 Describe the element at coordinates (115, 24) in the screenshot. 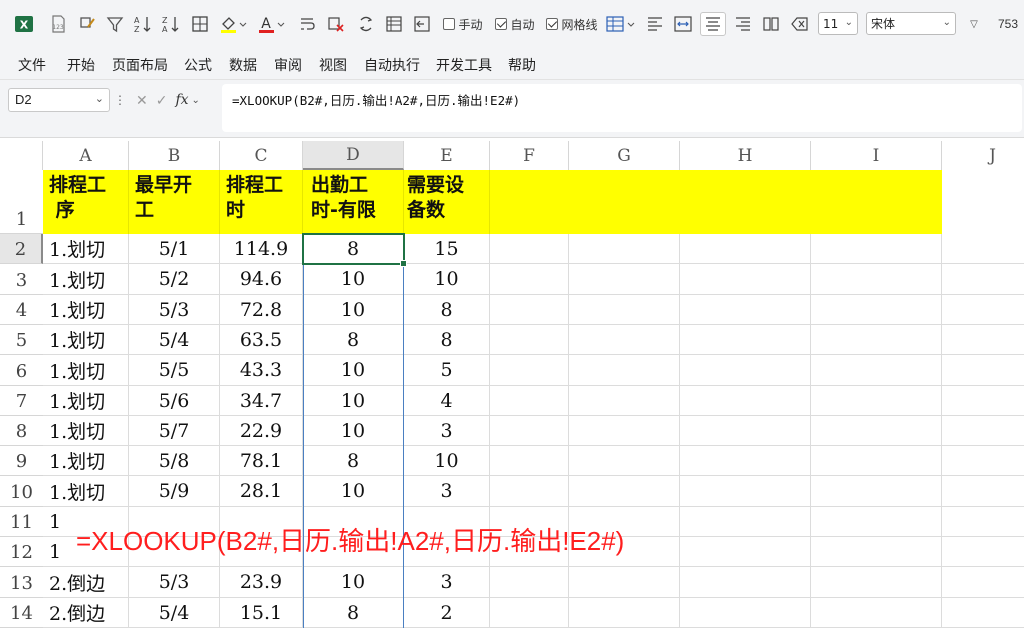

I see `filter-icon` at that location.